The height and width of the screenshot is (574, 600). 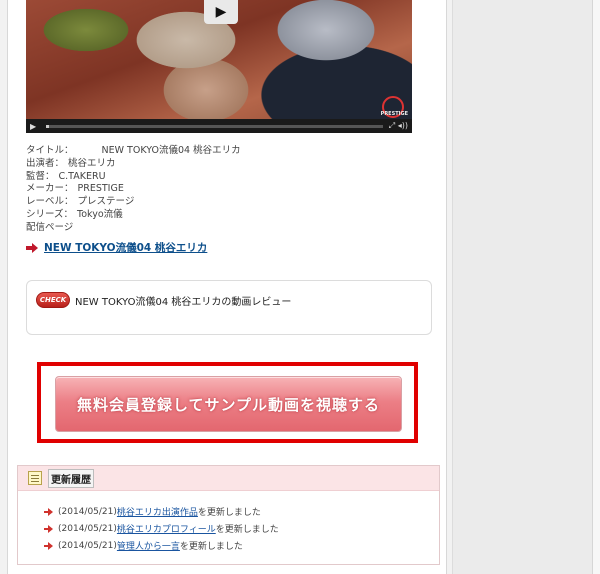 I want to click on series-value: Tokyo流儀, so click(x=100, y=214).